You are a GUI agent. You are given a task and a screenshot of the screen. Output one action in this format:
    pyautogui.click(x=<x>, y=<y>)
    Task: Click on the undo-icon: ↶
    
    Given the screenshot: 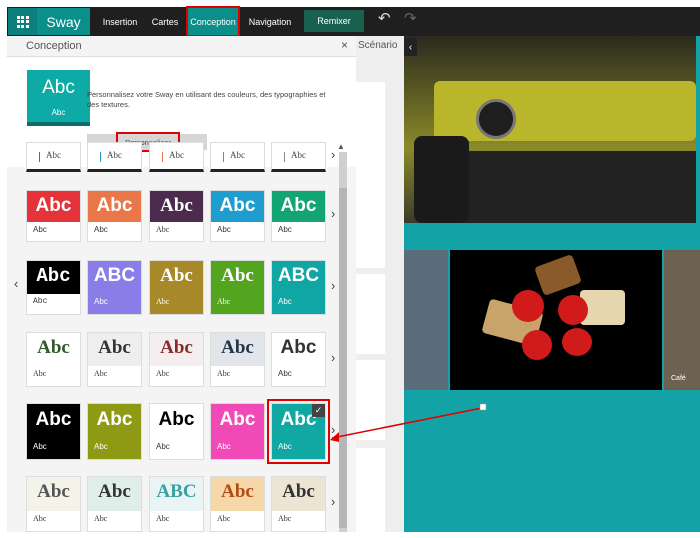 What is the action you would take?
    pyautogui.click(x=384, y=18)
    